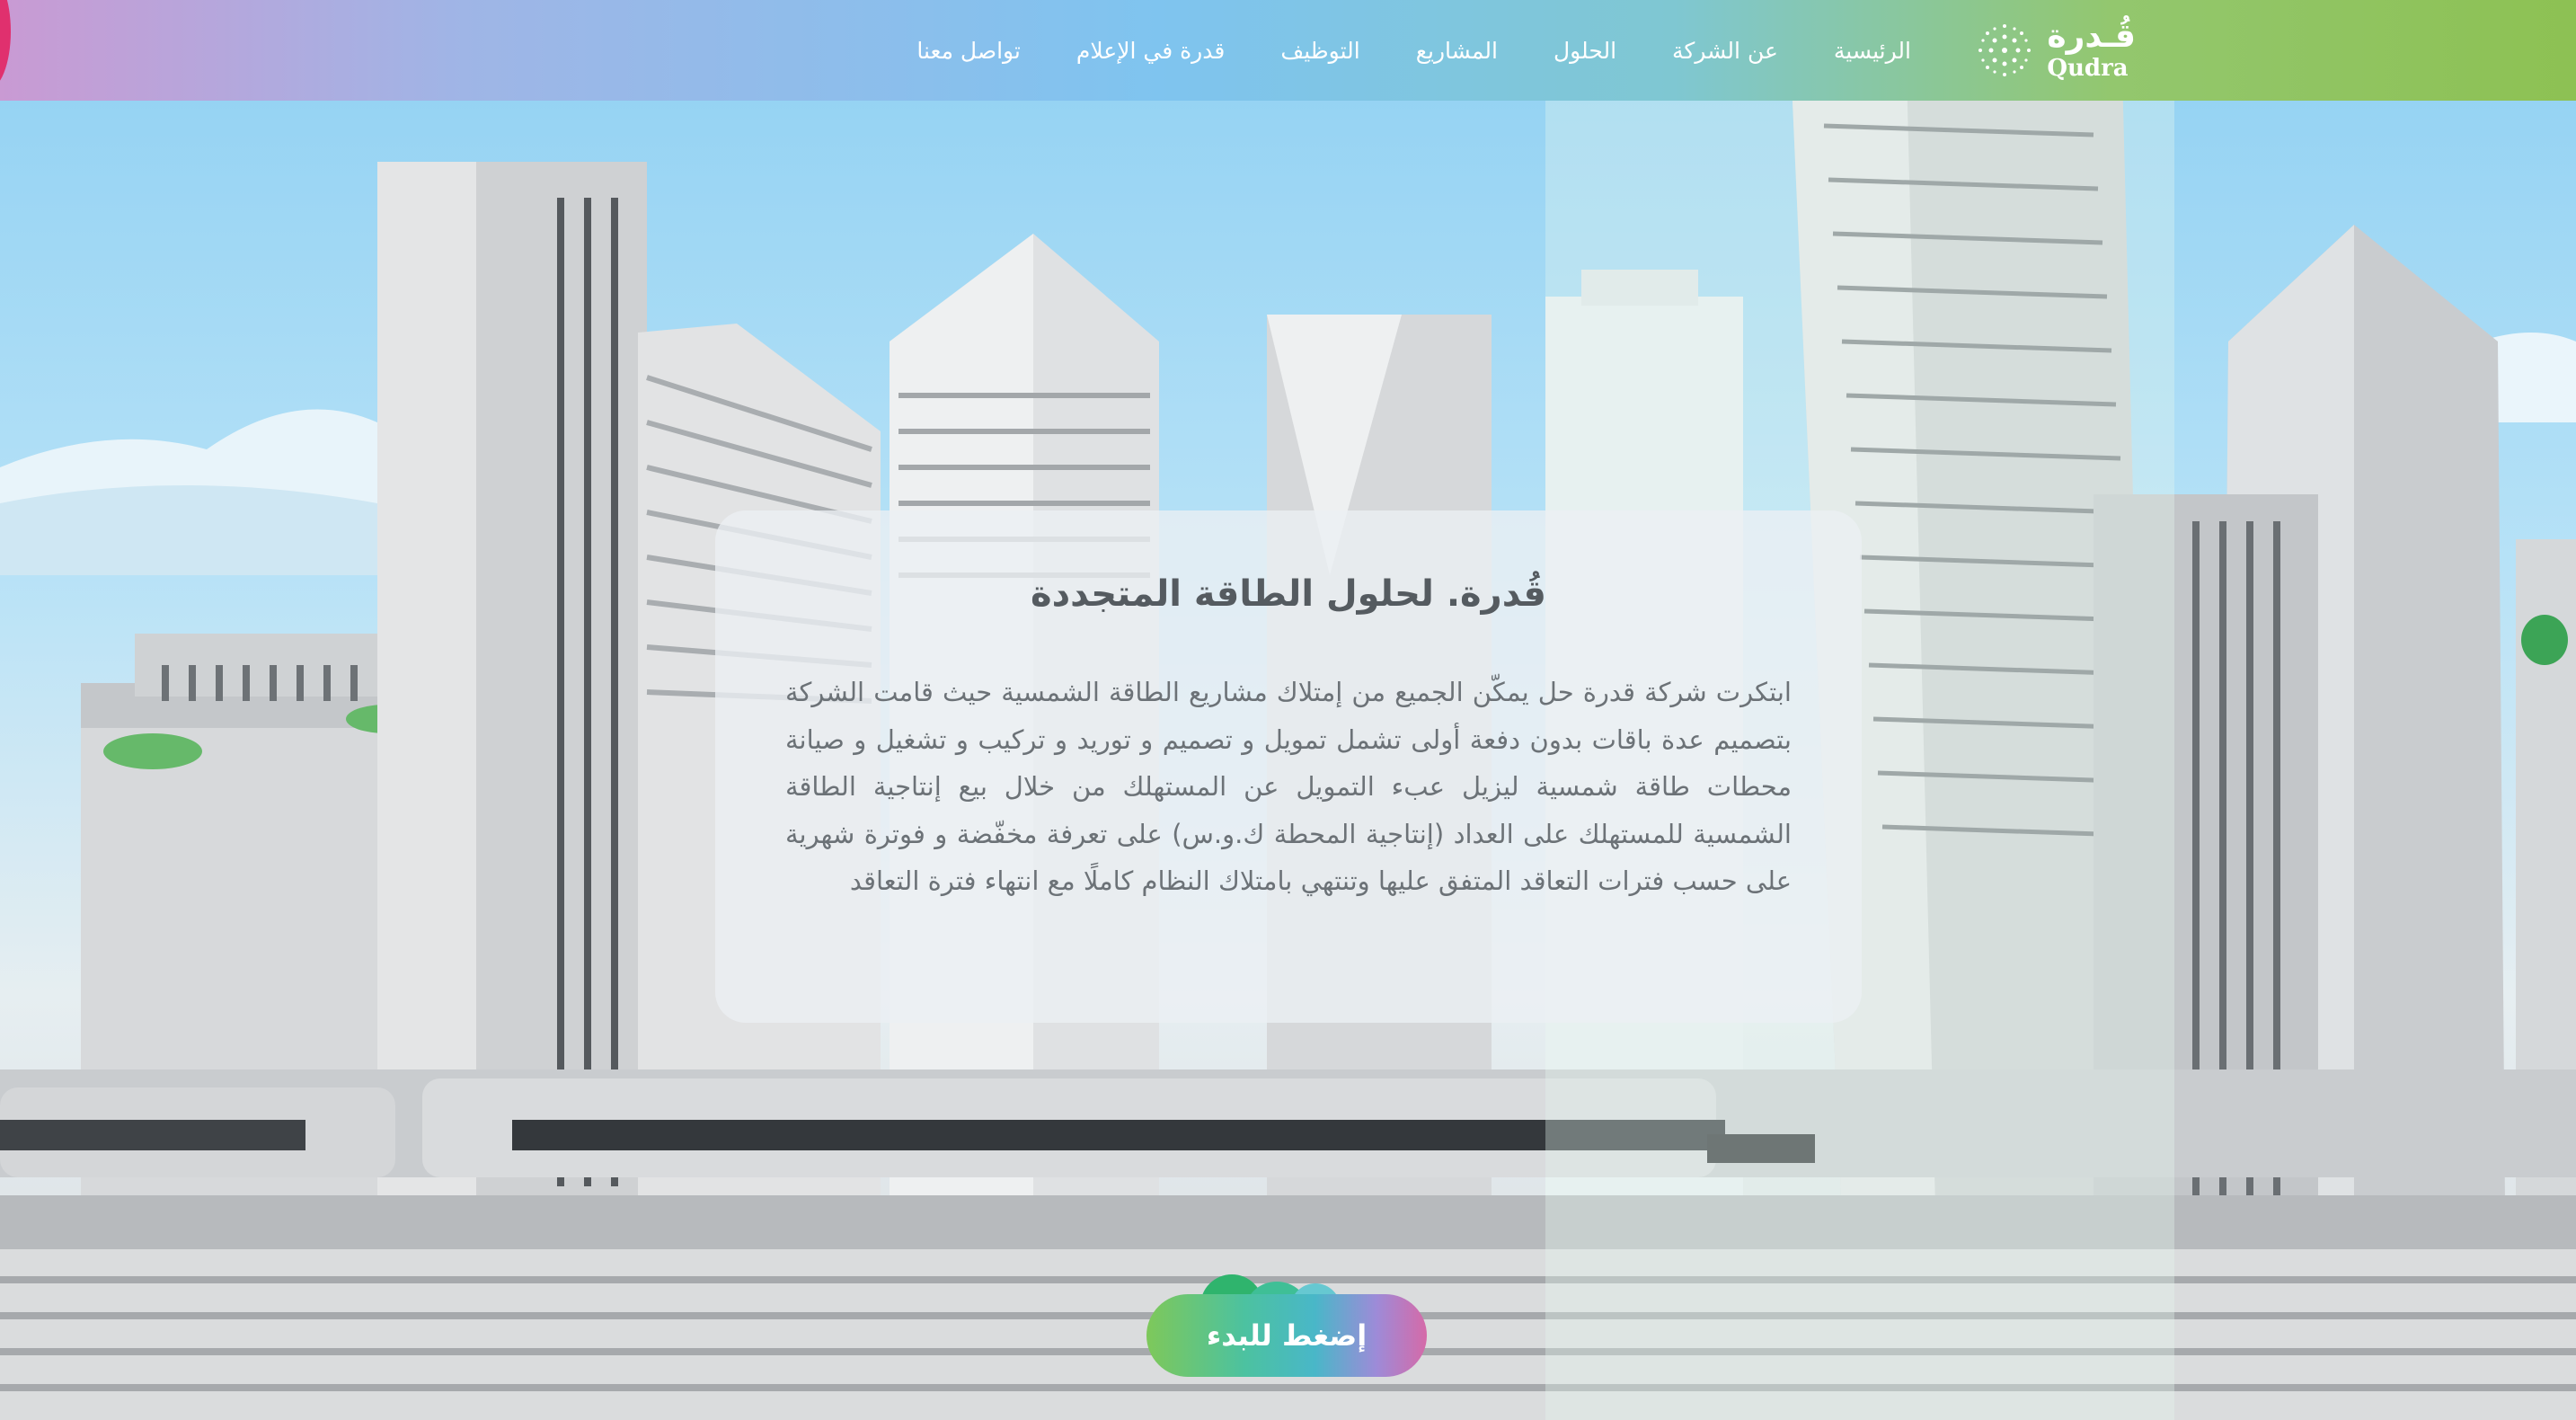 Image resolution: width=2576 pixels, height=1420 pixels. Describe the element at coordinates (2091, 37) in the screenshot. I see `brand-name-arabic: قُـدرة` at that location.